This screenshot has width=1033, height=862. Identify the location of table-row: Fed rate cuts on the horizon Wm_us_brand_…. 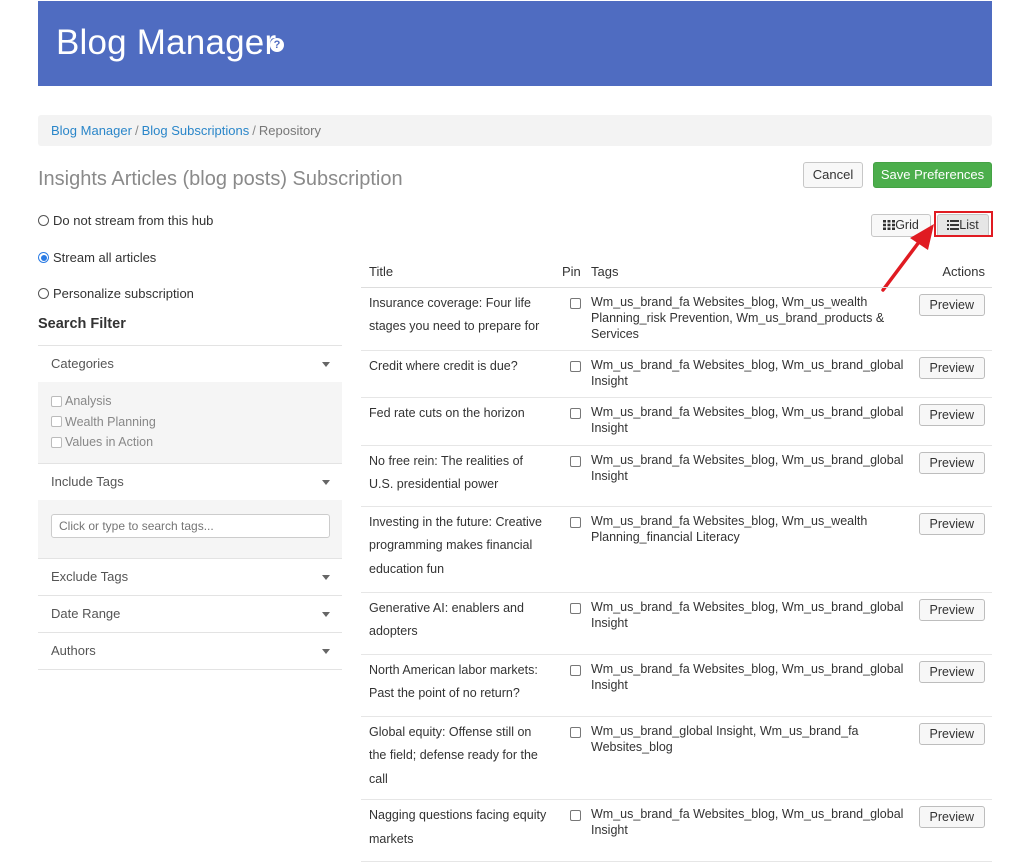
(676, 421).